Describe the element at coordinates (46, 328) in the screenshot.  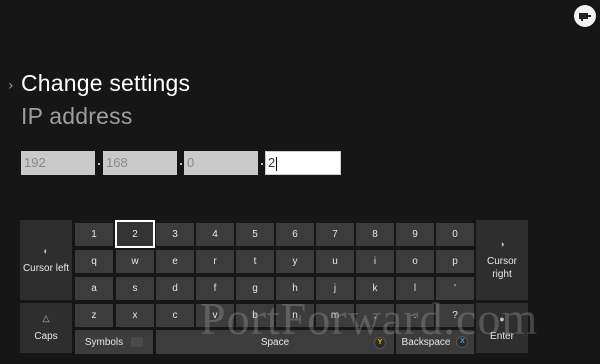
I see `caps-key: △ Caps` at that location.